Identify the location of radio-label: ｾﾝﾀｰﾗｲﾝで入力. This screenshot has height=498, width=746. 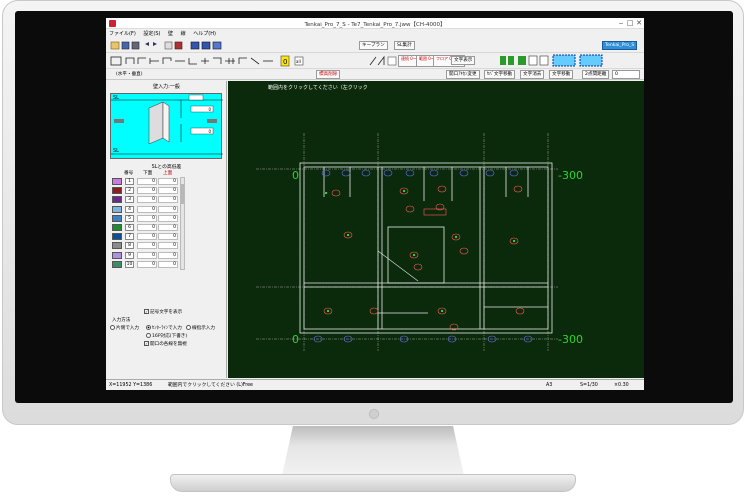
(167, 328).